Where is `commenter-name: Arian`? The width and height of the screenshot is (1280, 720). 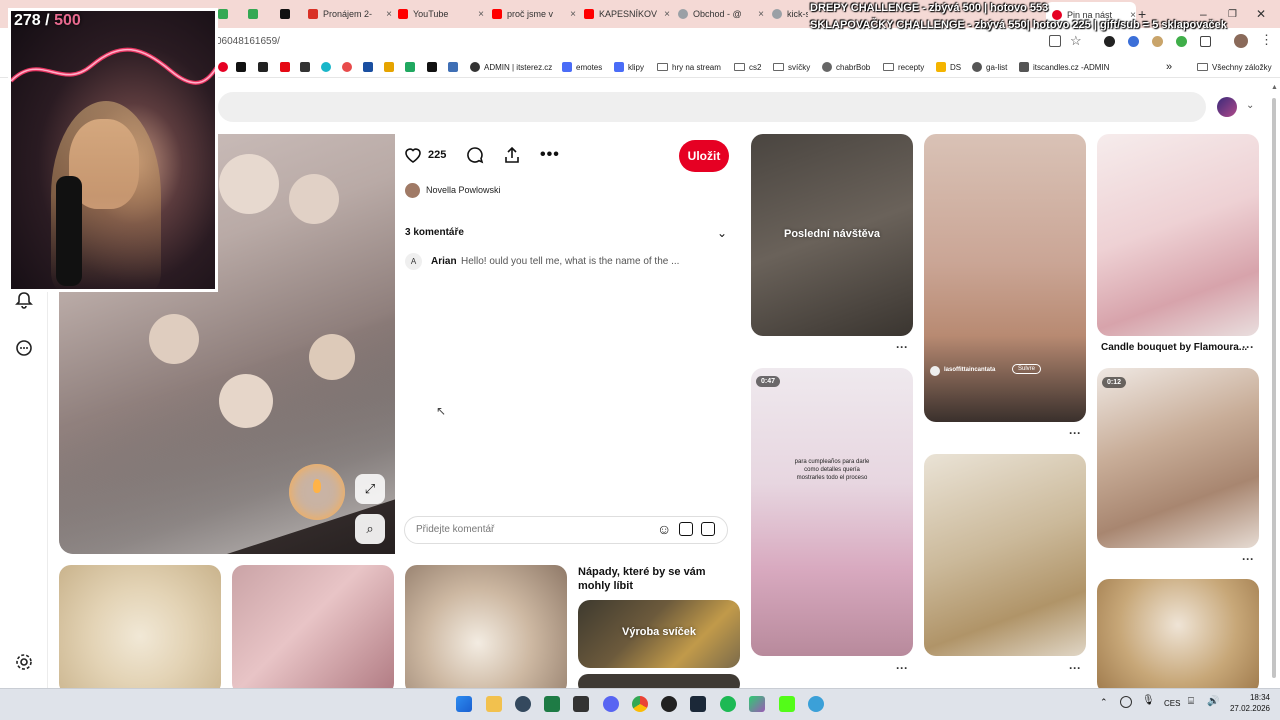 commenter-name: Arian is located at coordinates (444, 261).